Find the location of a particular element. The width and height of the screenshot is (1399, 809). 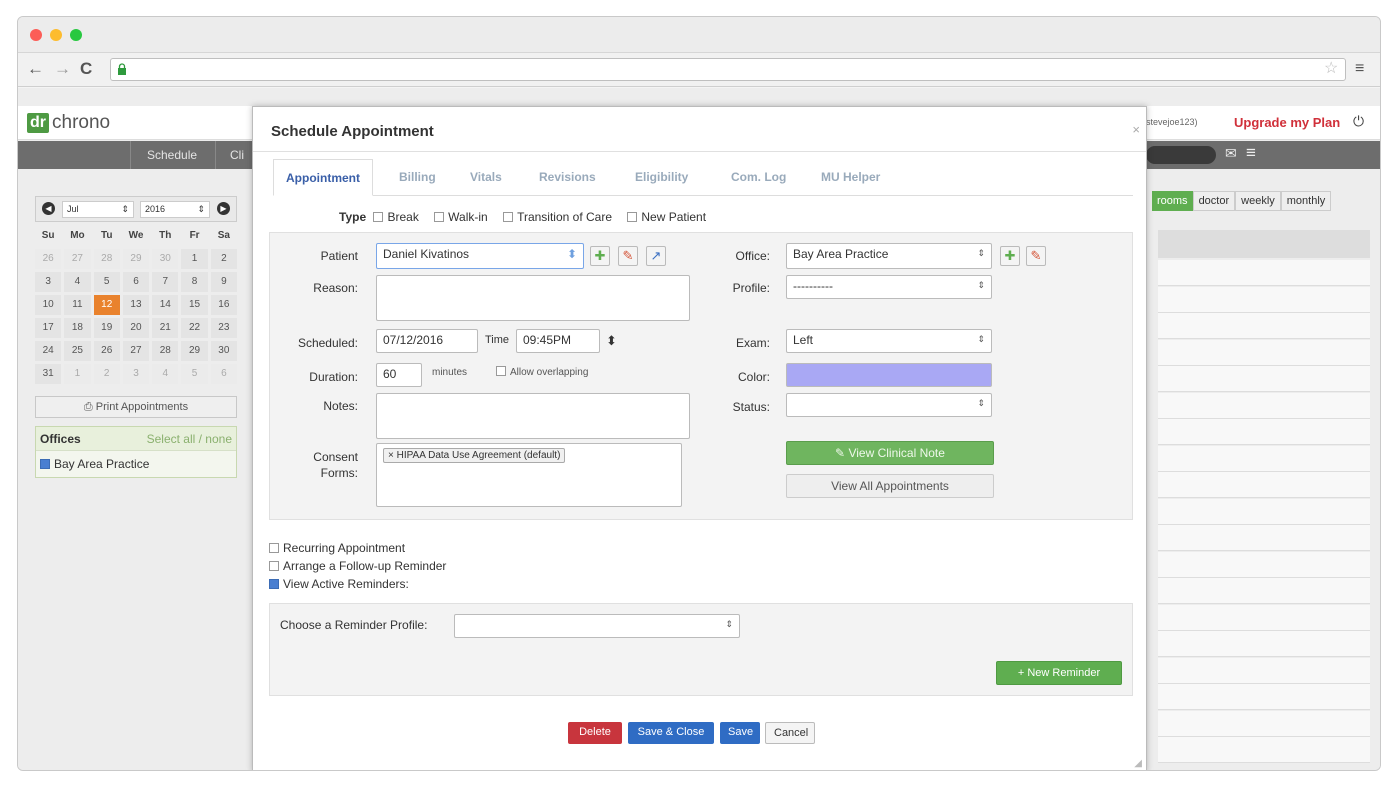

calendar-day: 24 is located at coordinates (48, 351).